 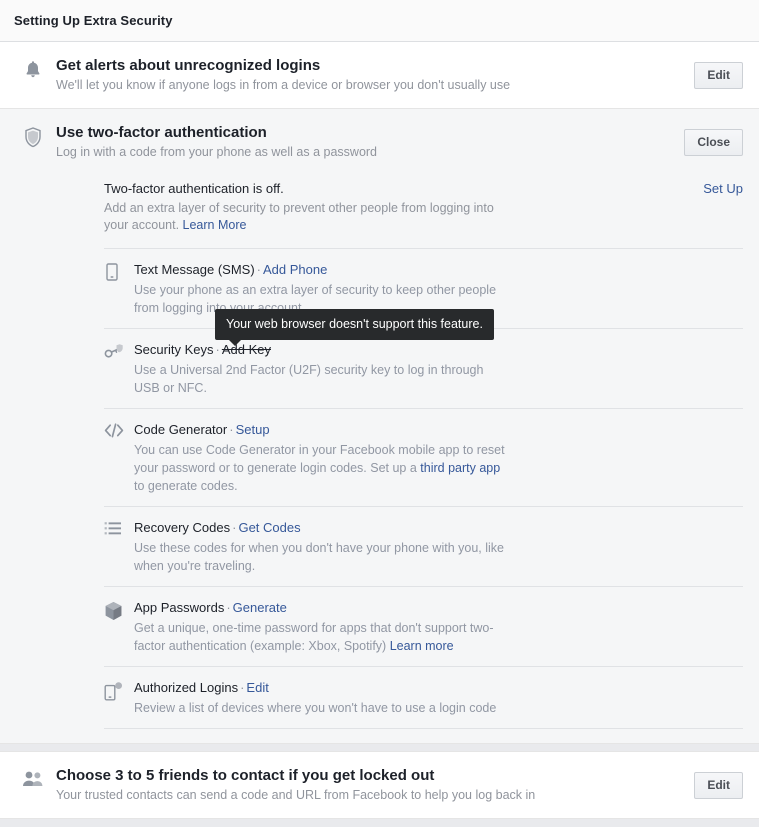 What do you see at coordinates (119, 690) in the screenshot?
I see `authorized-device-icon` at bounding box center [119, 690].